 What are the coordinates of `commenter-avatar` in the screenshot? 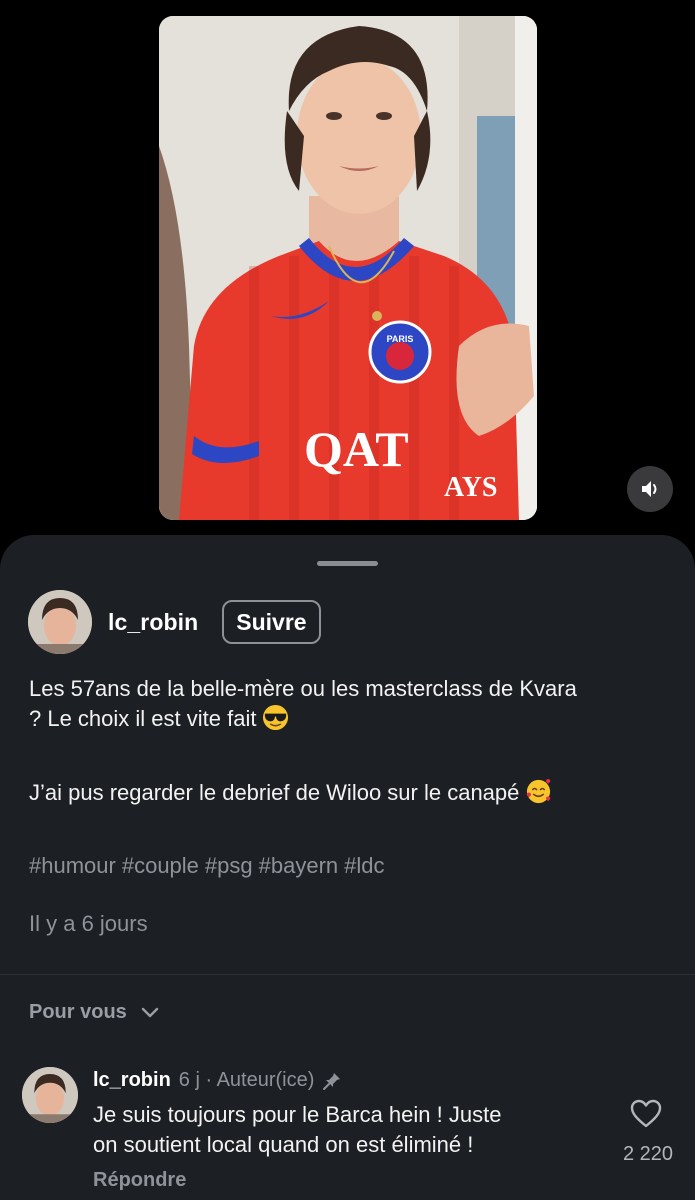 It's located at (50, 1095).